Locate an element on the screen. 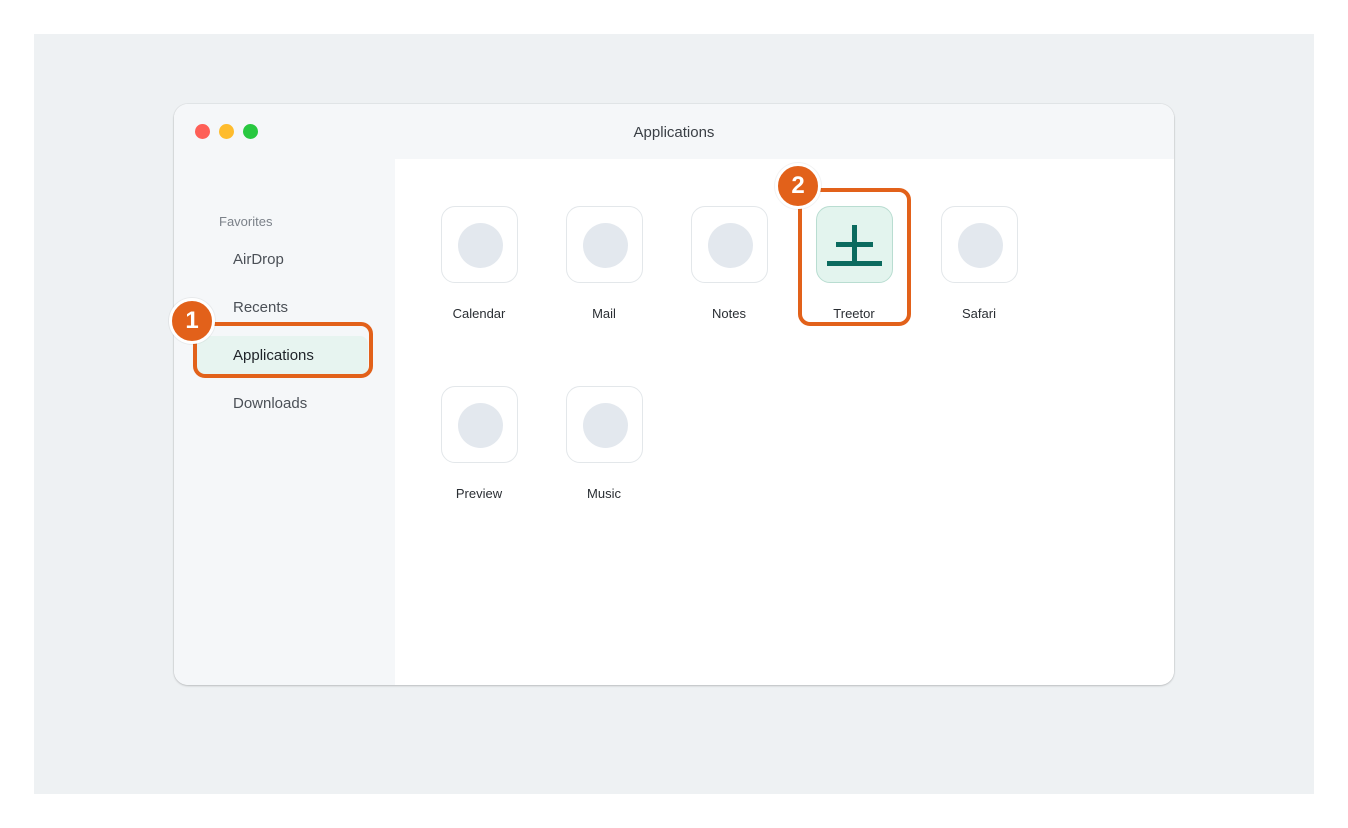 The width and height of the screenshot is (1348, 828). highlight-box-applications is located at coordinates (283, 350).